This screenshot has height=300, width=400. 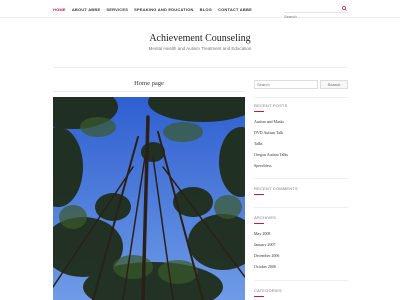 I want to click on page-title: Home page, so click(x=149, y=83).